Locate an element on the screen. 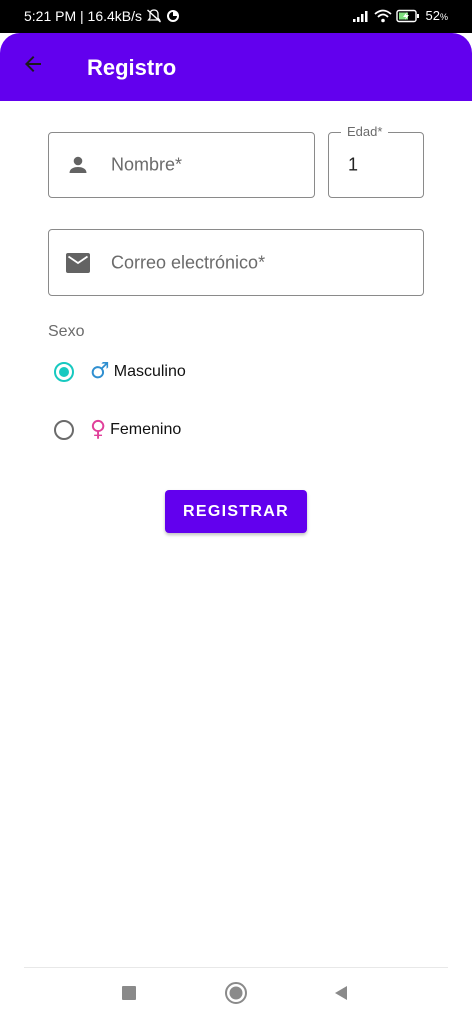 Image resolution: width=472 pixels, height=1024 pixels. radio-button-unchecked is located at coordinates (64, 430).